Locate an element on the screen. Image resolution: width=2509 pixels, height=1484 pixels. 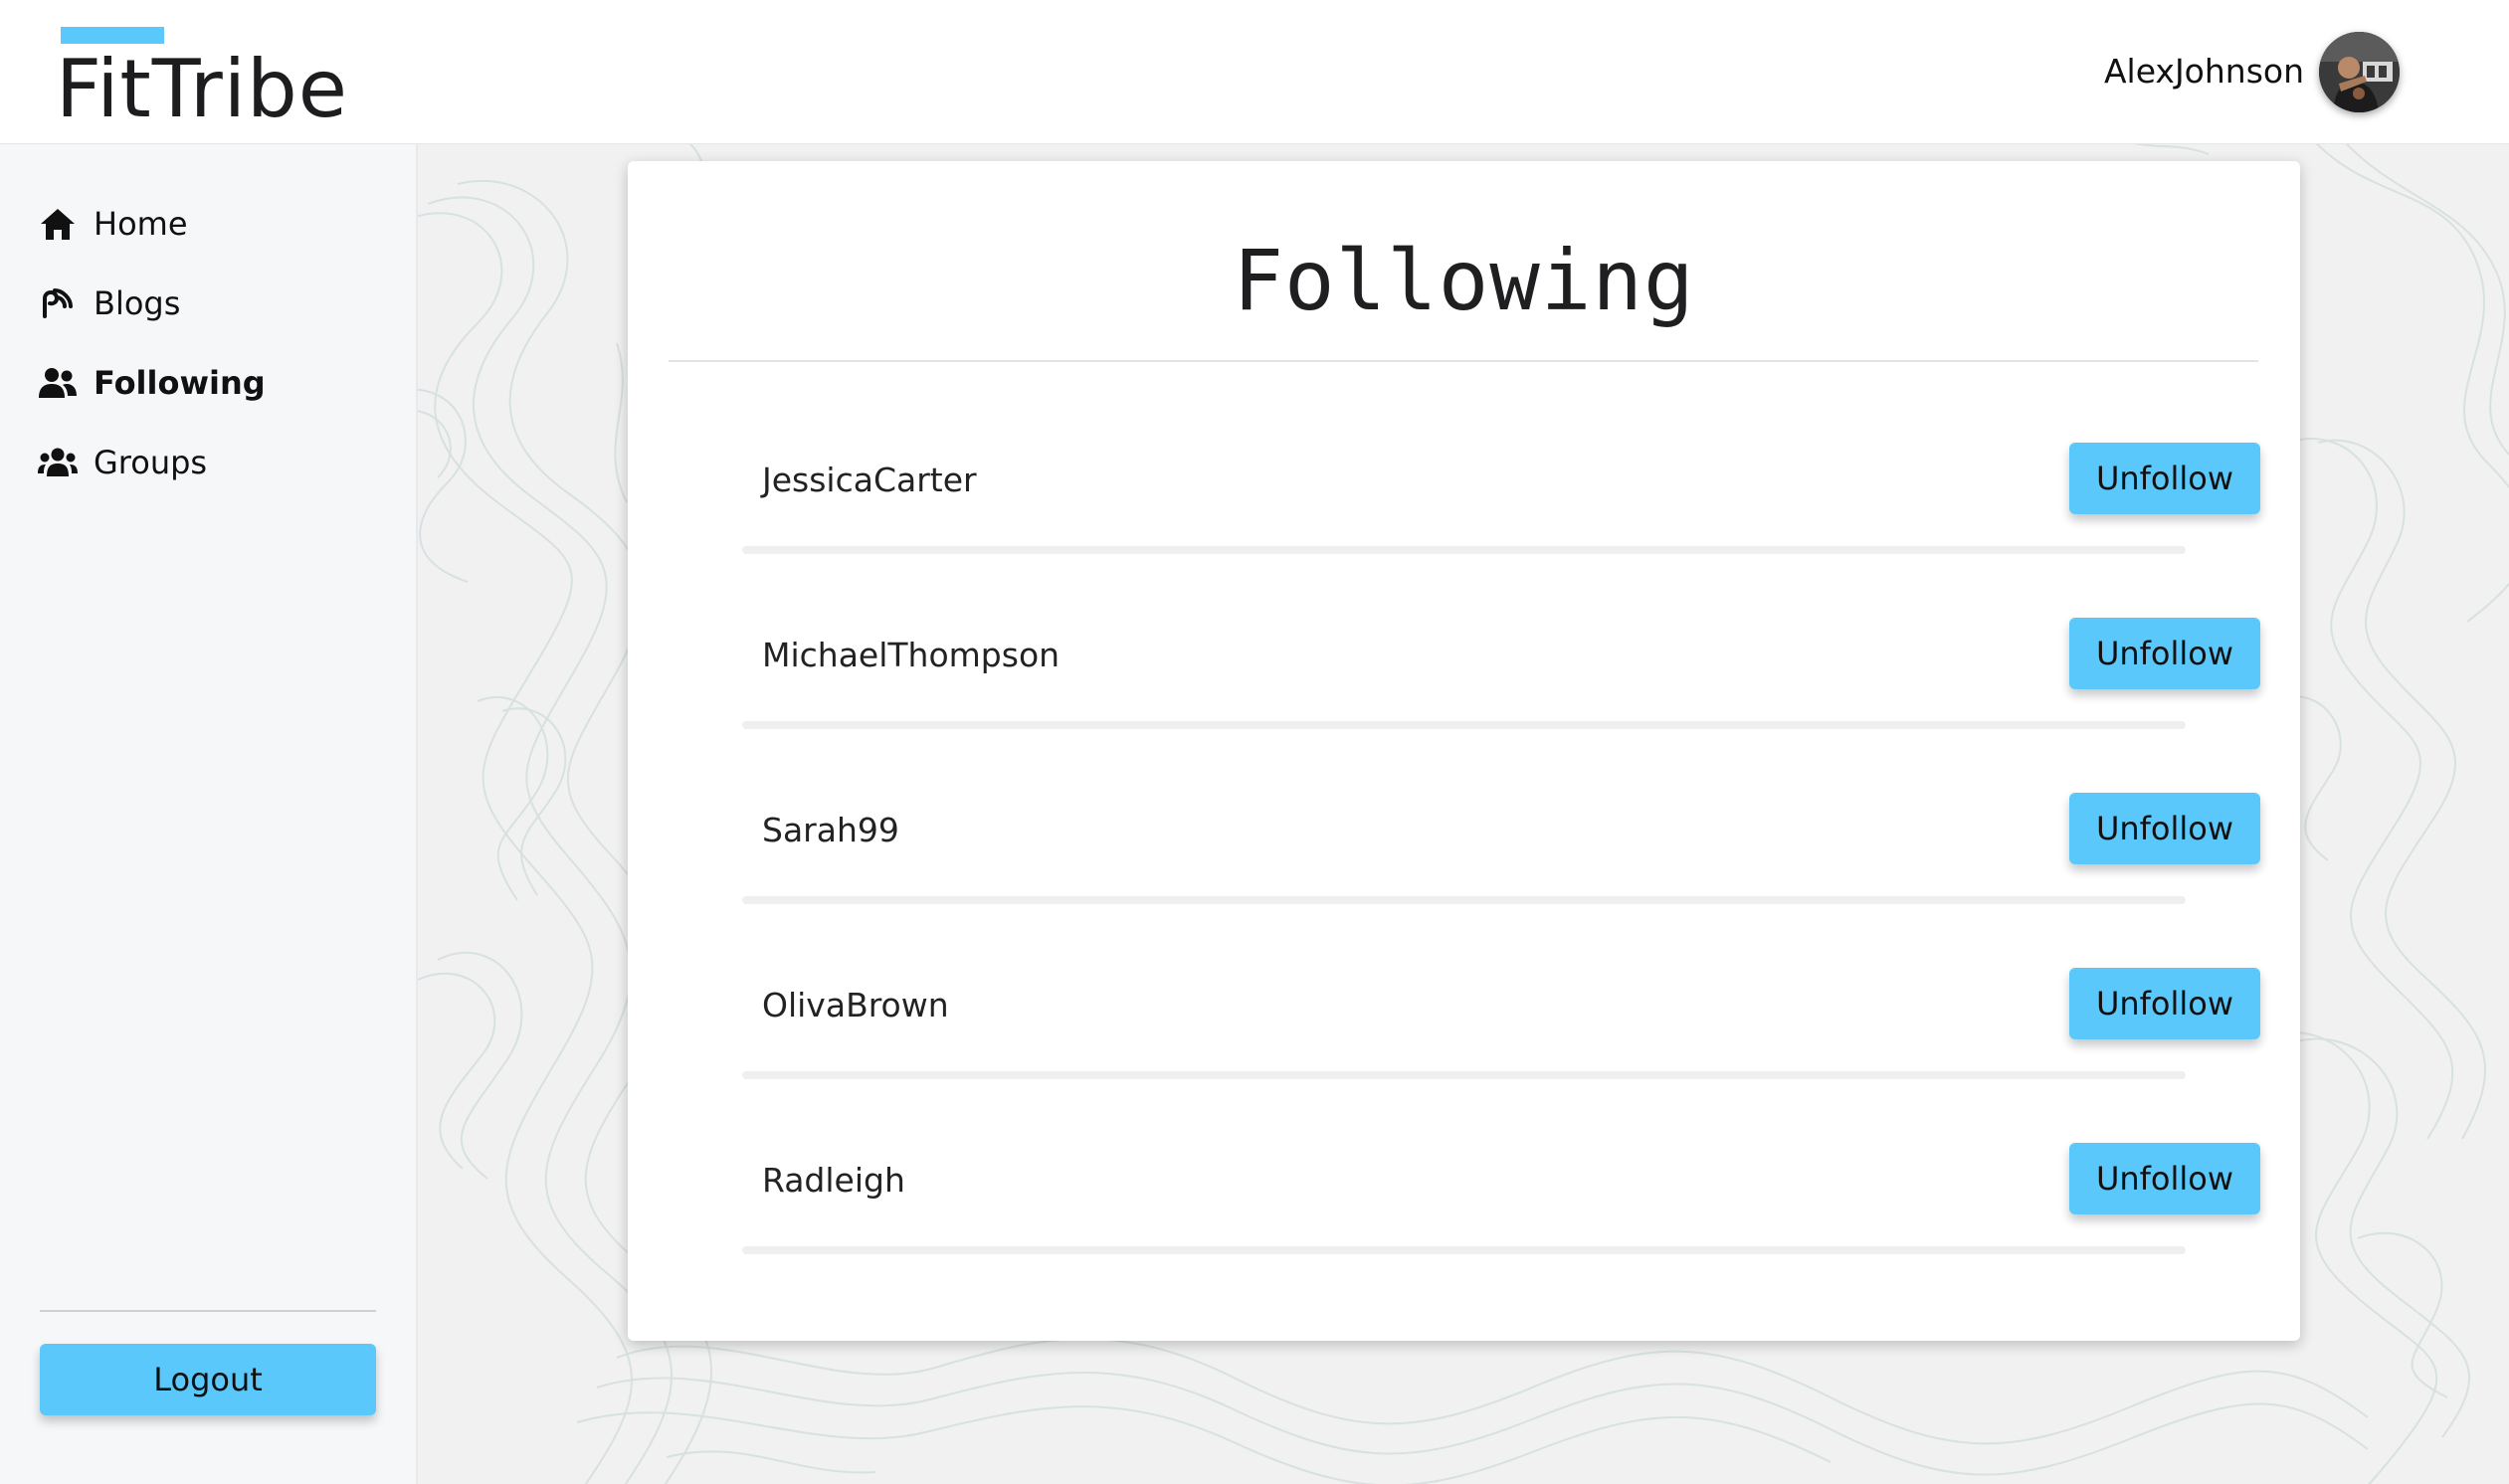
current-username: AlexJohnson is located at coordinates (2204, 72).